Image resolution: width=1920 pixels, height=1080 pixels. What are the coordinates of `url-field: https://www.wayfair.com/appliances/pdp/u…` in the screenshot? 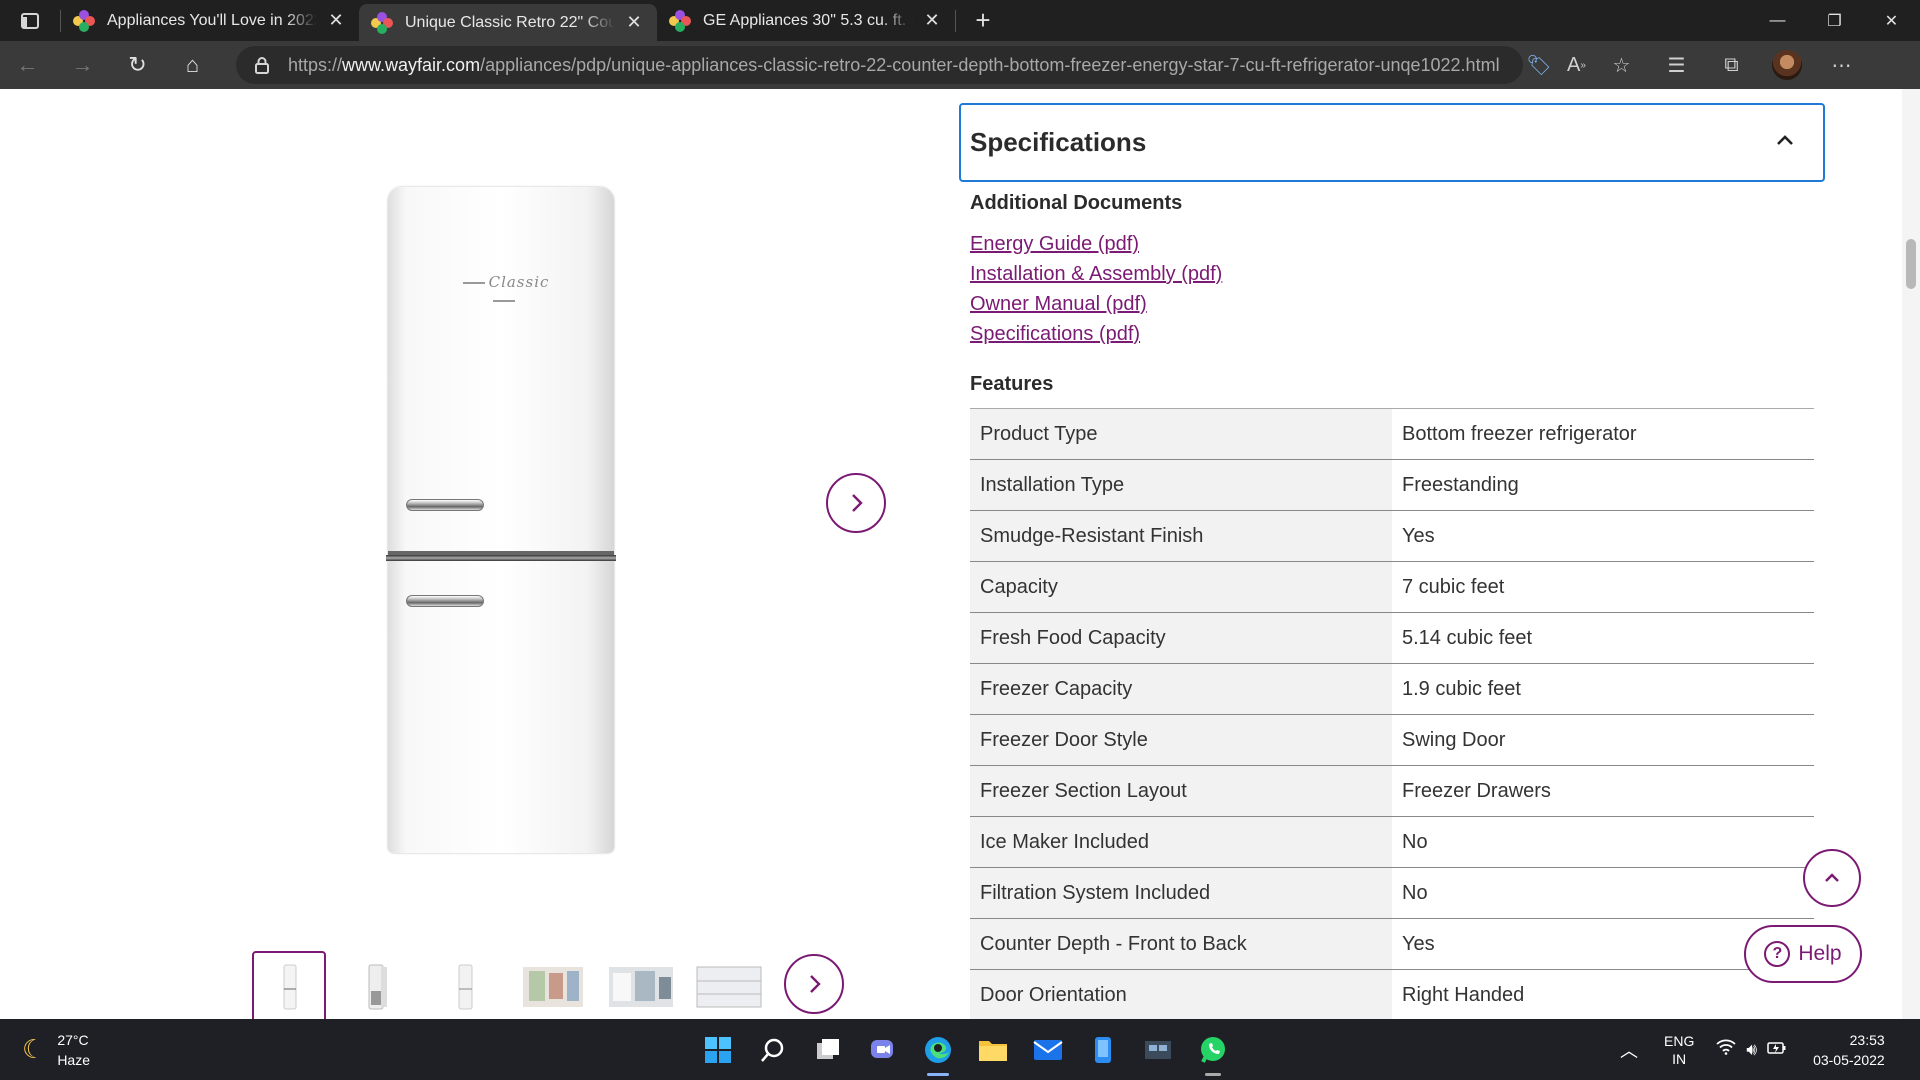 It's located at (879, 65).